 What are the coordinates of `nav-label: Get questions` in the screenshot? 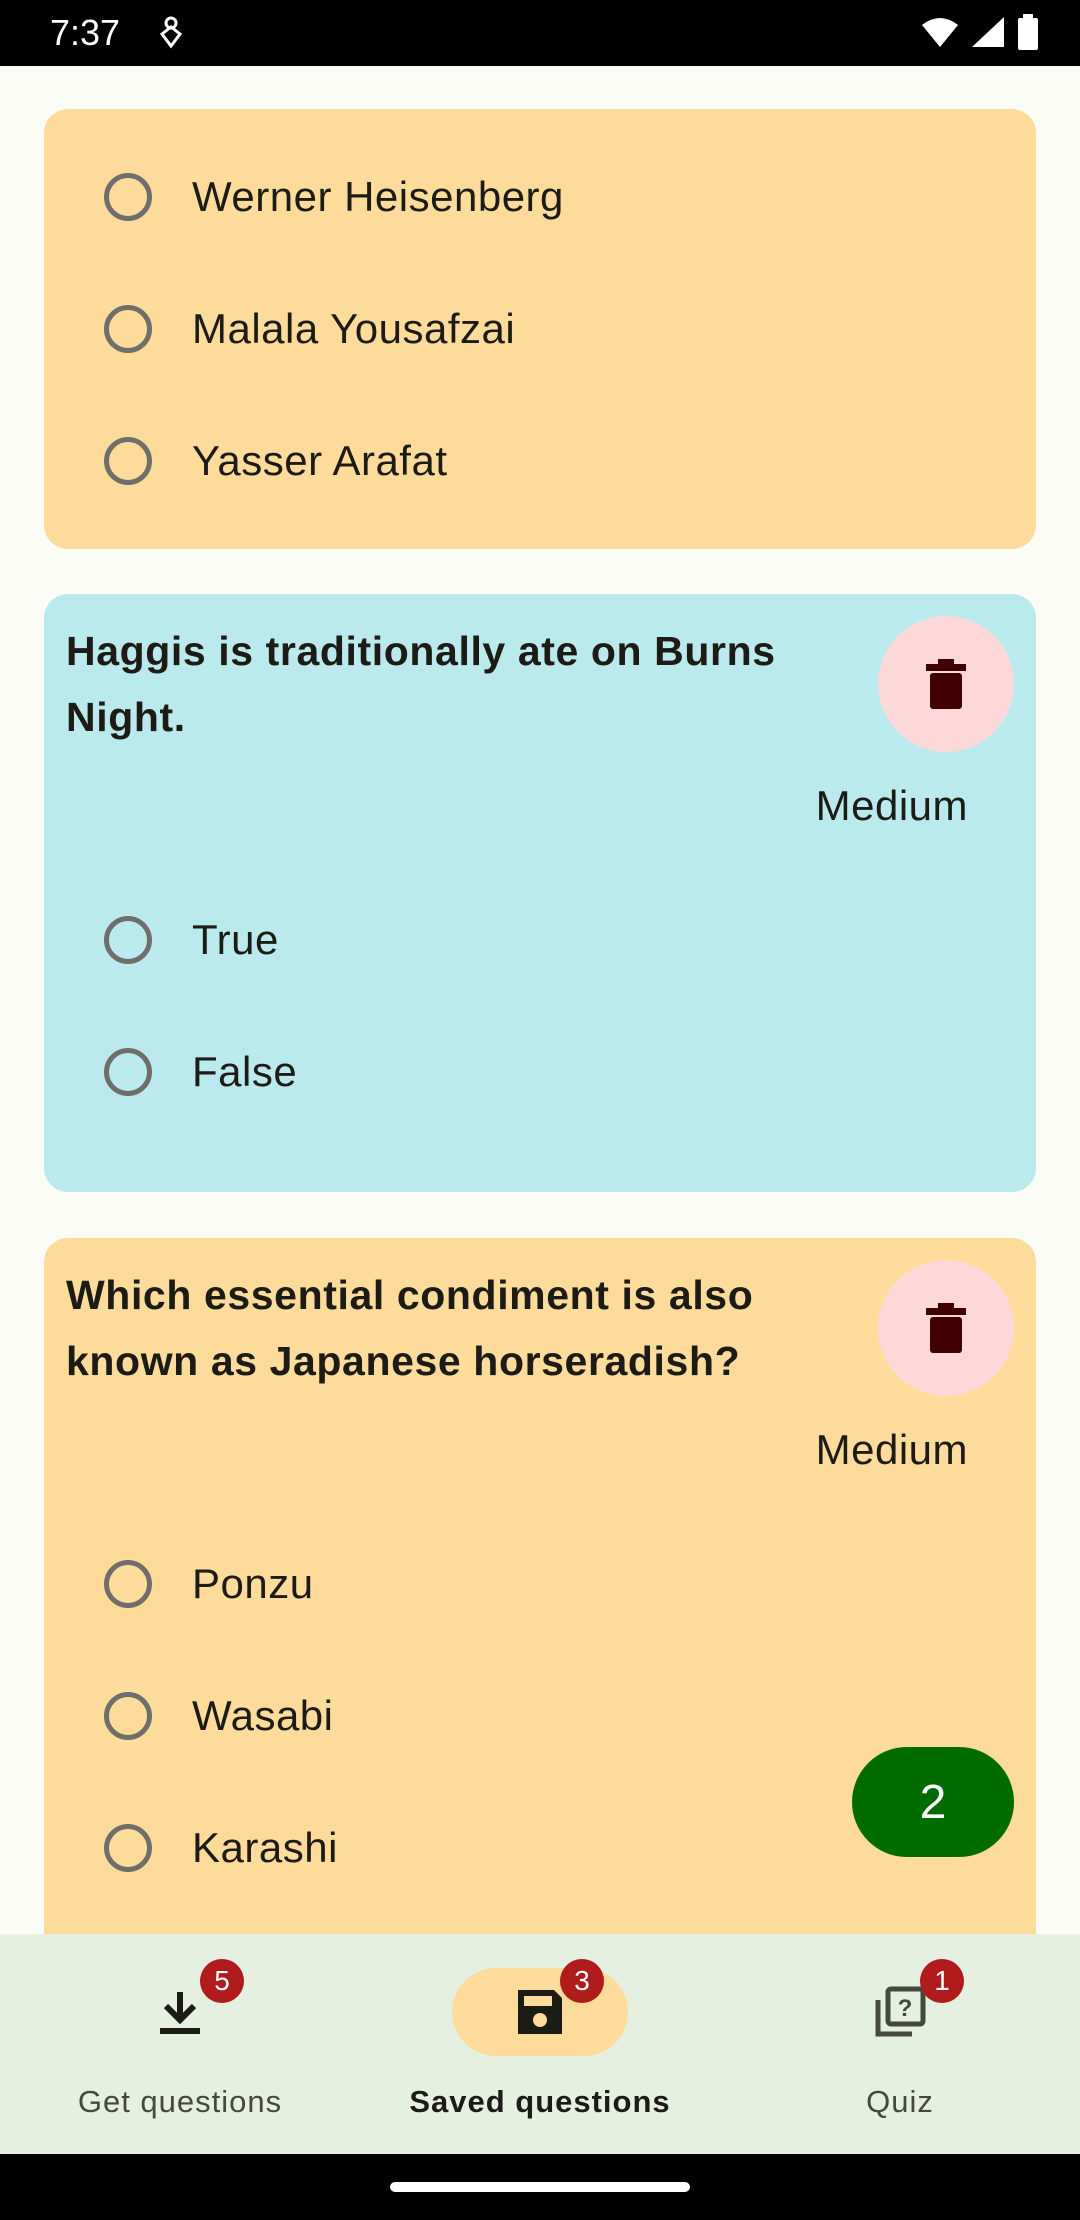 It's located at (180, 2101).